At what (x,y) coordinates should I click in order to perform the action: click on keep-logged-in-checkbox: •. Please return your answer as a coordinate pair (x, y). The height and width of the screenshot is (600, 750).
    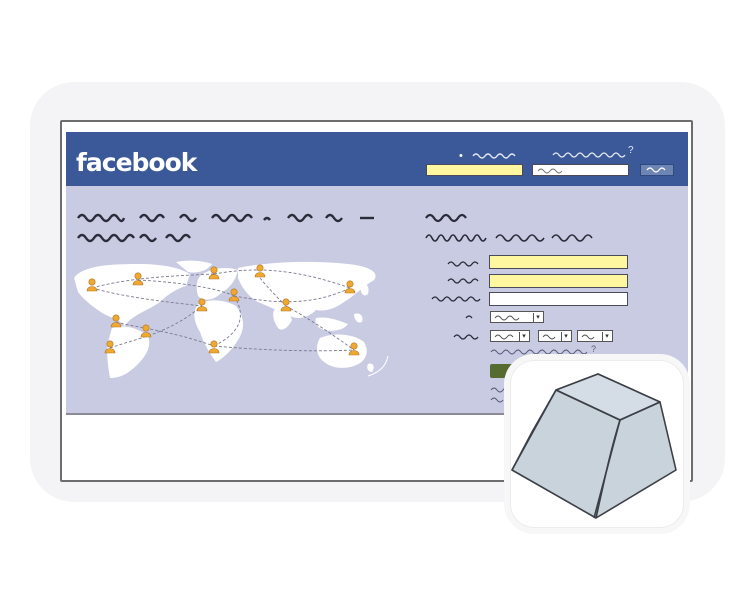
    Looking at the image, I should click on (461, 156).